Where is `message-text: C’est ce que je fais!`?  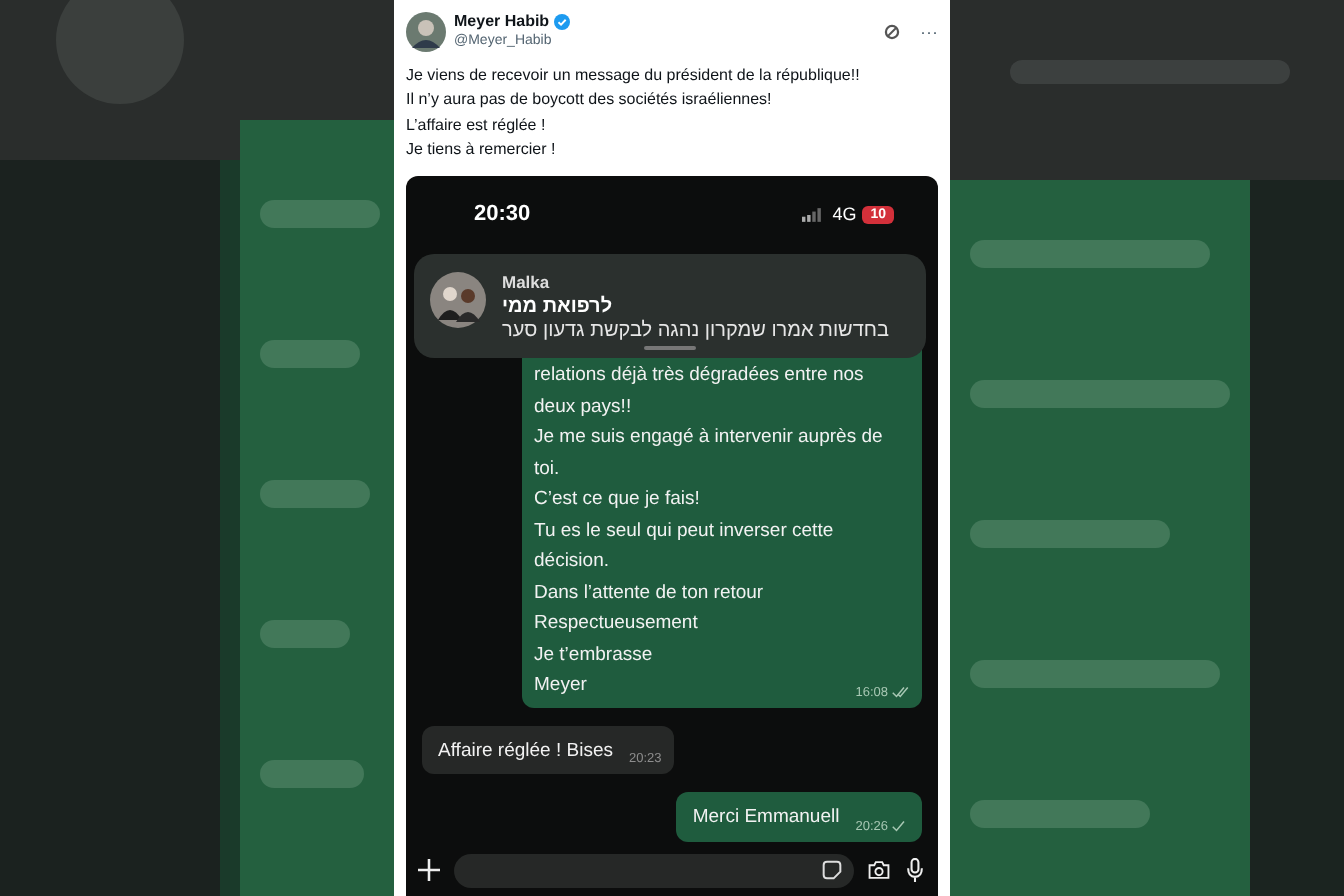 message-text: C’est ce que je fais! is located at coordinates (617, 500).